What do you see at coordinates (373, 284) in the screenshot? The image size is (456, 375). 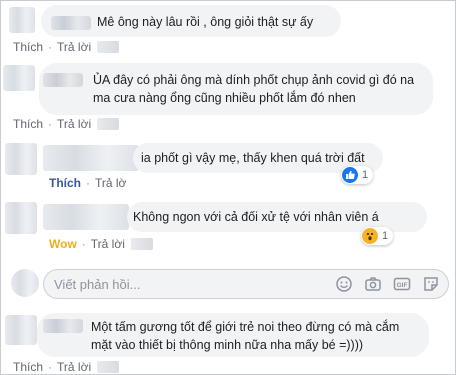 I see `camera-icon` at bounding box center [373, 284].